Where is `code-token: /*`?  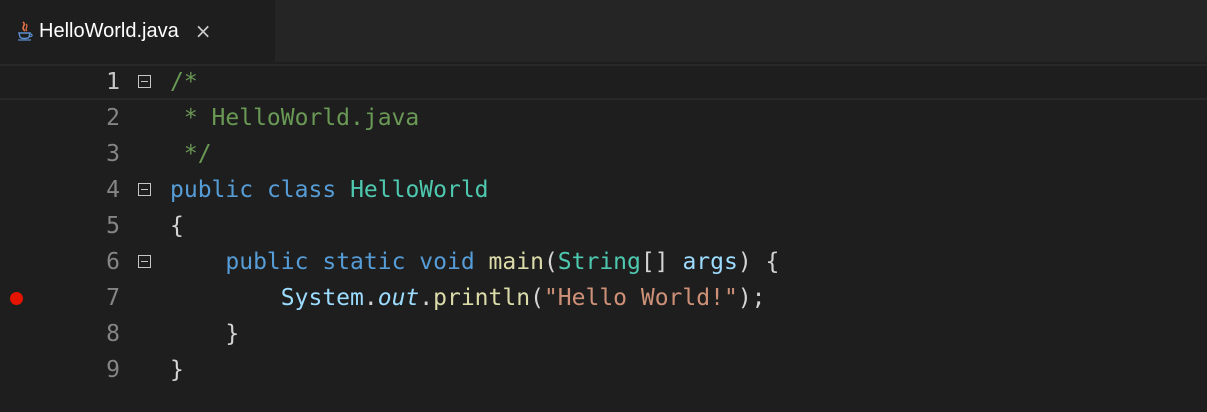 code-token: /* is located at coordinates (184, 82).